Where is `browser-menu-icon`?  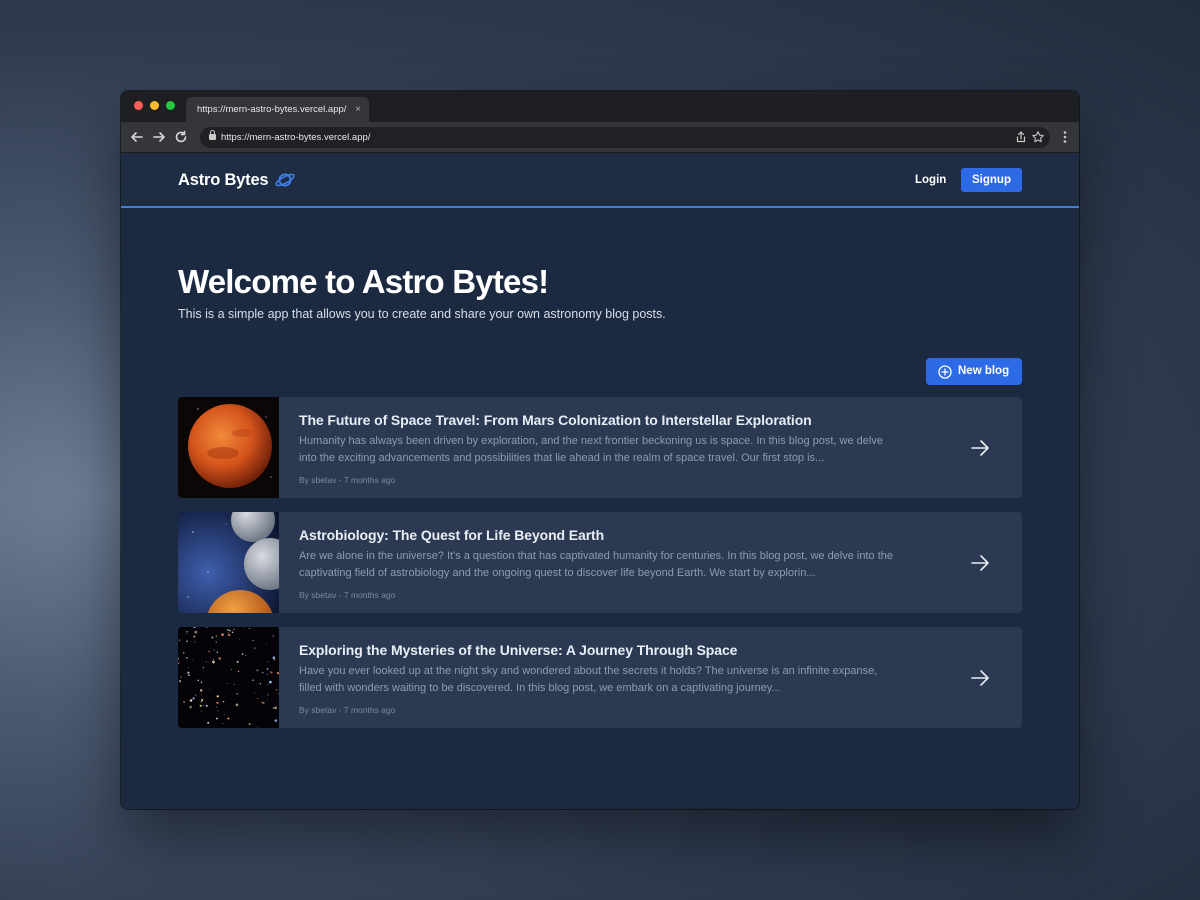 browser-menu-icon is located at coordinates (1065, 137).